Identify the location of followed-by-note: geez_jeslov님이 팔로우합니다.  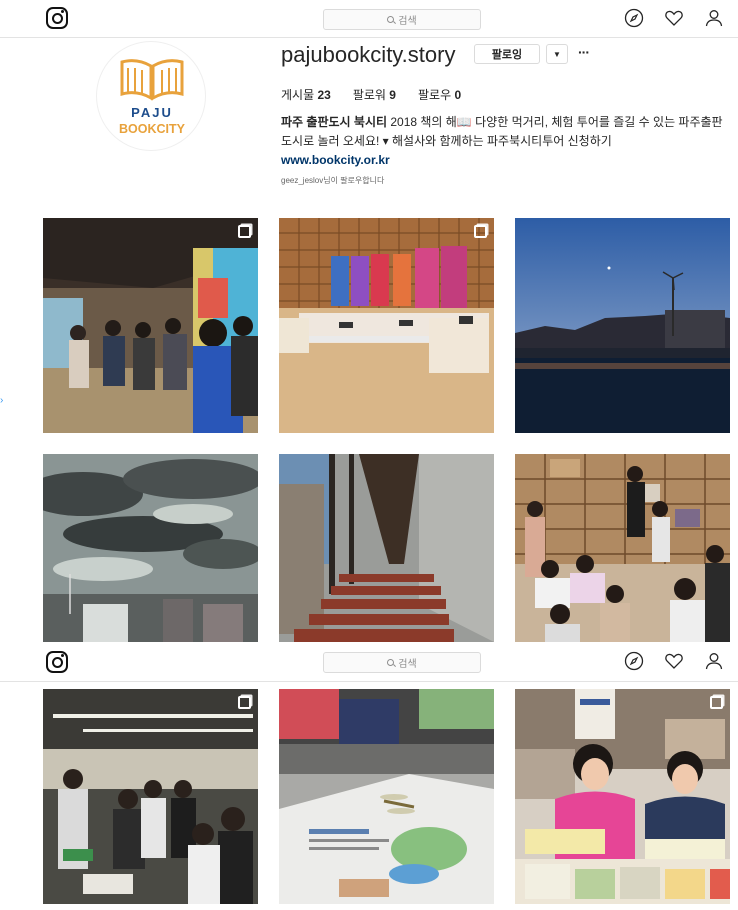
(333, 180).